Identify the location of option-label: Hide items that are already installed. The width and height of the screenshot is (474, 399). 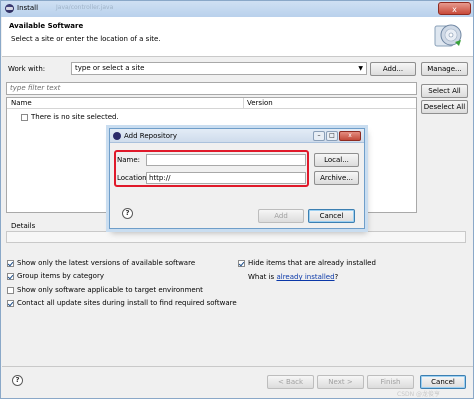
(312, 263).